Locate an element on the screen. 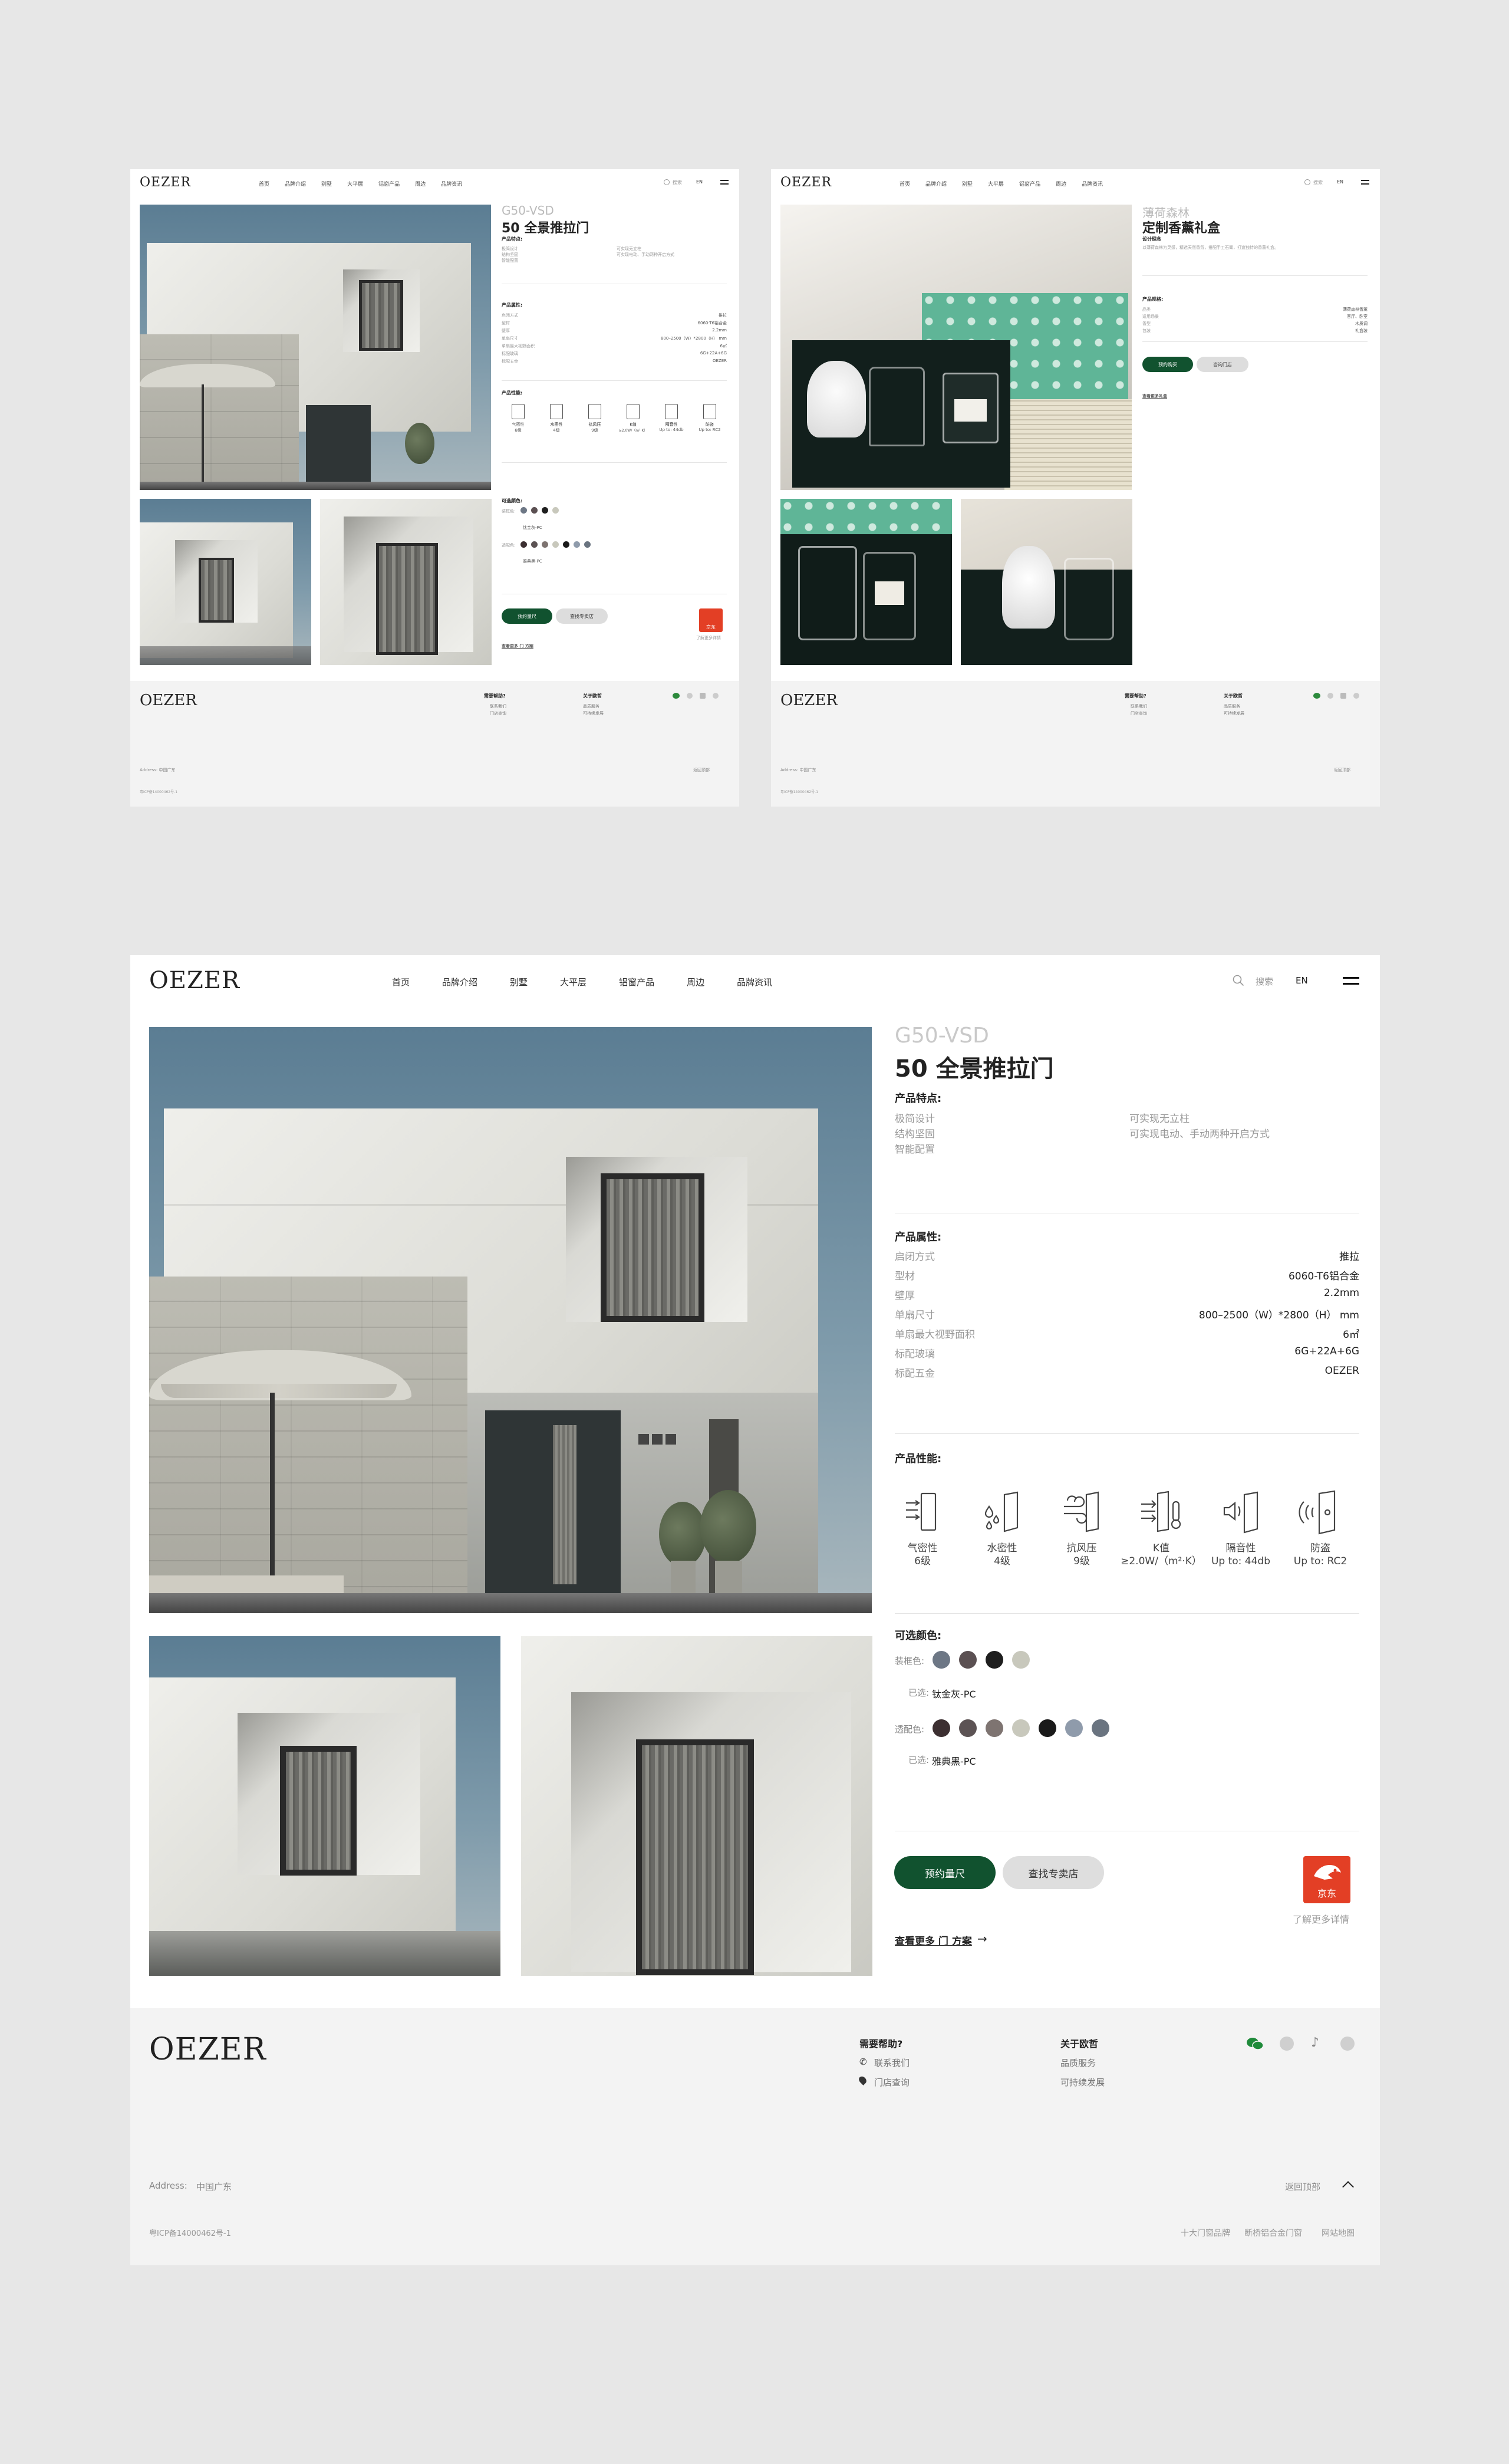  gift-store-button: 咨询门店 is located at coordinates (1222, 365).